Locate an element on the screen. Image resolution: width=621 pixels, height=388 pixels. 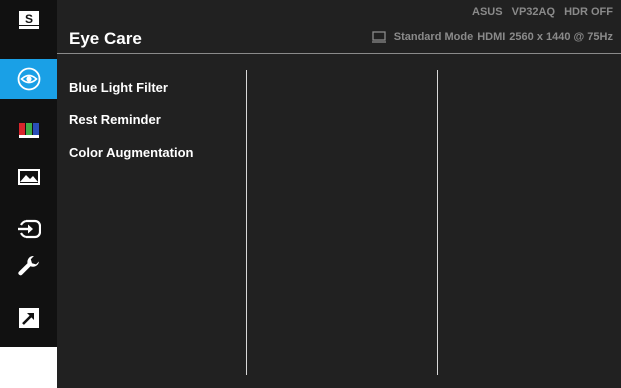
eye-icon is located at coordinates (28, 79).